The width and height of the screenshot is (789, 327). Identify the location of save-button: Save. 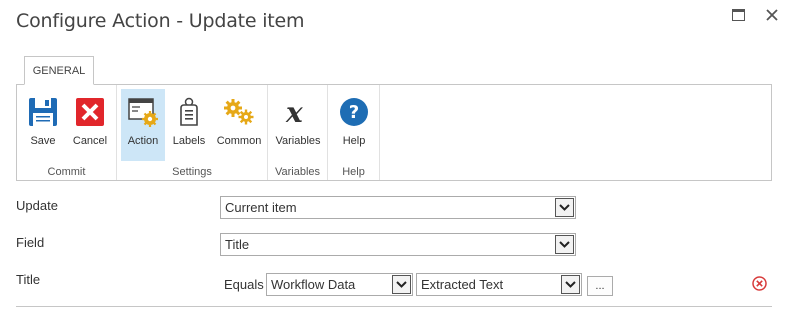
(43, 125).